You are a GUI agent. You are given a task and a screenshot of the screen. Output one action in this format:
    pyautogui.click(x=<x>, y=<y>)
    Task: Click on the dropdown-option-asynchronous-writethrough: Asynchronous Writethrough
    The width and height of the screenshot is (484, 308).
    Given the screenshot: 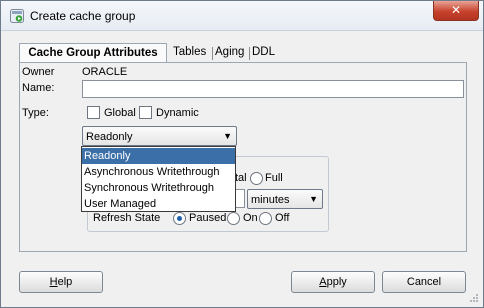 What is the action you would take?
    pyautogui.click(x=158, y=172)
    